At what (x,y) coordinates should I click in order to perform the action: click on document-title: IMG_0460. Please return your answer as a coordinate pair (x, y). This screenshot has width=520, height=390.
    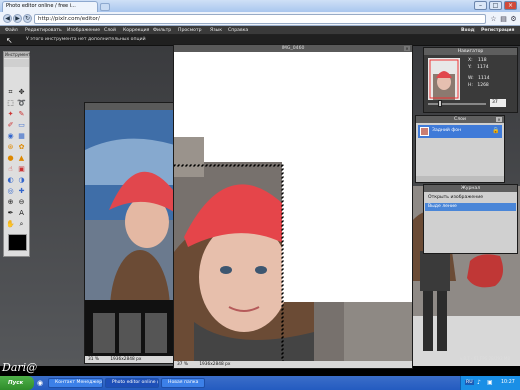
    Looking at the image, I should click on (293, 48).